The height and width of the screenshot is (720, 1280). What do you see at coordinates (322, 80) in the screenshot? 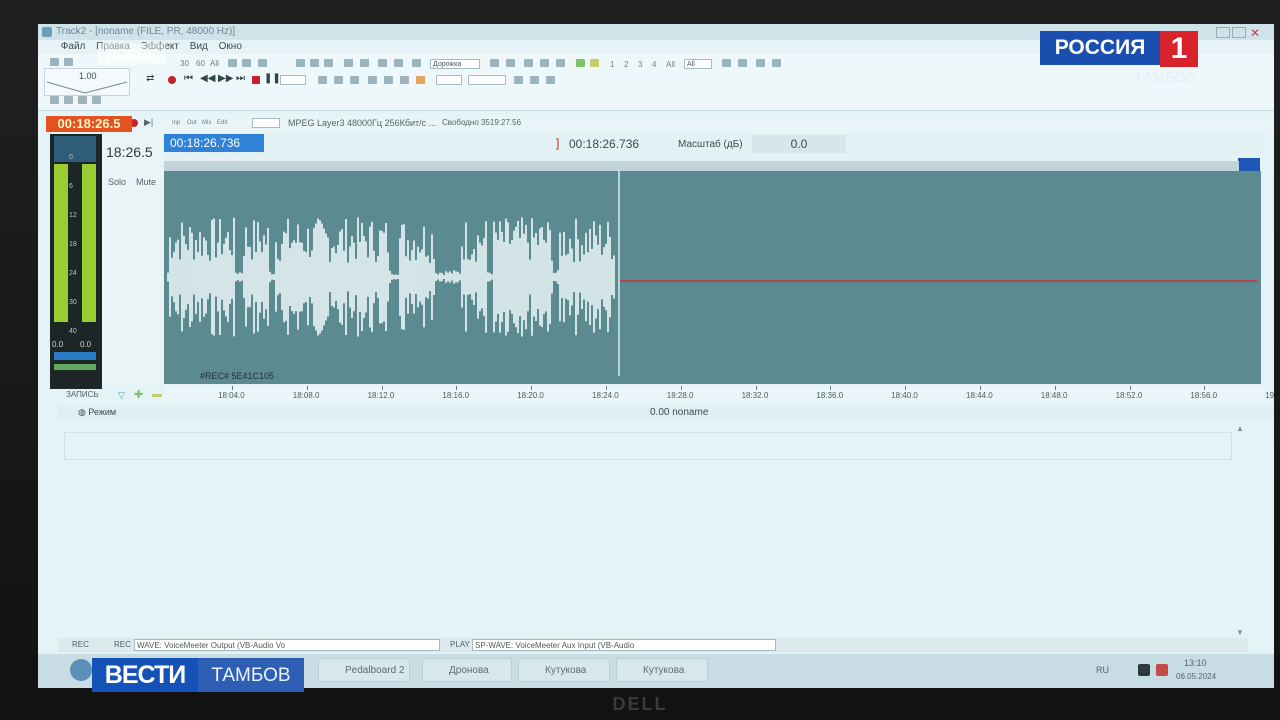
I see `seek-icon` at bounding box center [322, 80].